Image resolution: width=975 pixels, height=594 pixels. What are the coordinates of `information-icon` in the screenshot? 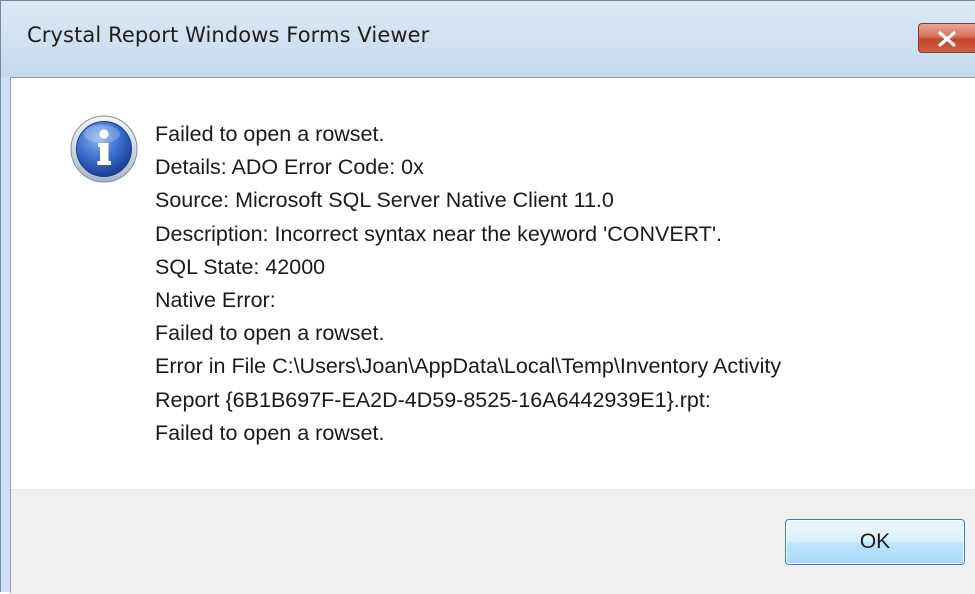 It's located at (104, 149).